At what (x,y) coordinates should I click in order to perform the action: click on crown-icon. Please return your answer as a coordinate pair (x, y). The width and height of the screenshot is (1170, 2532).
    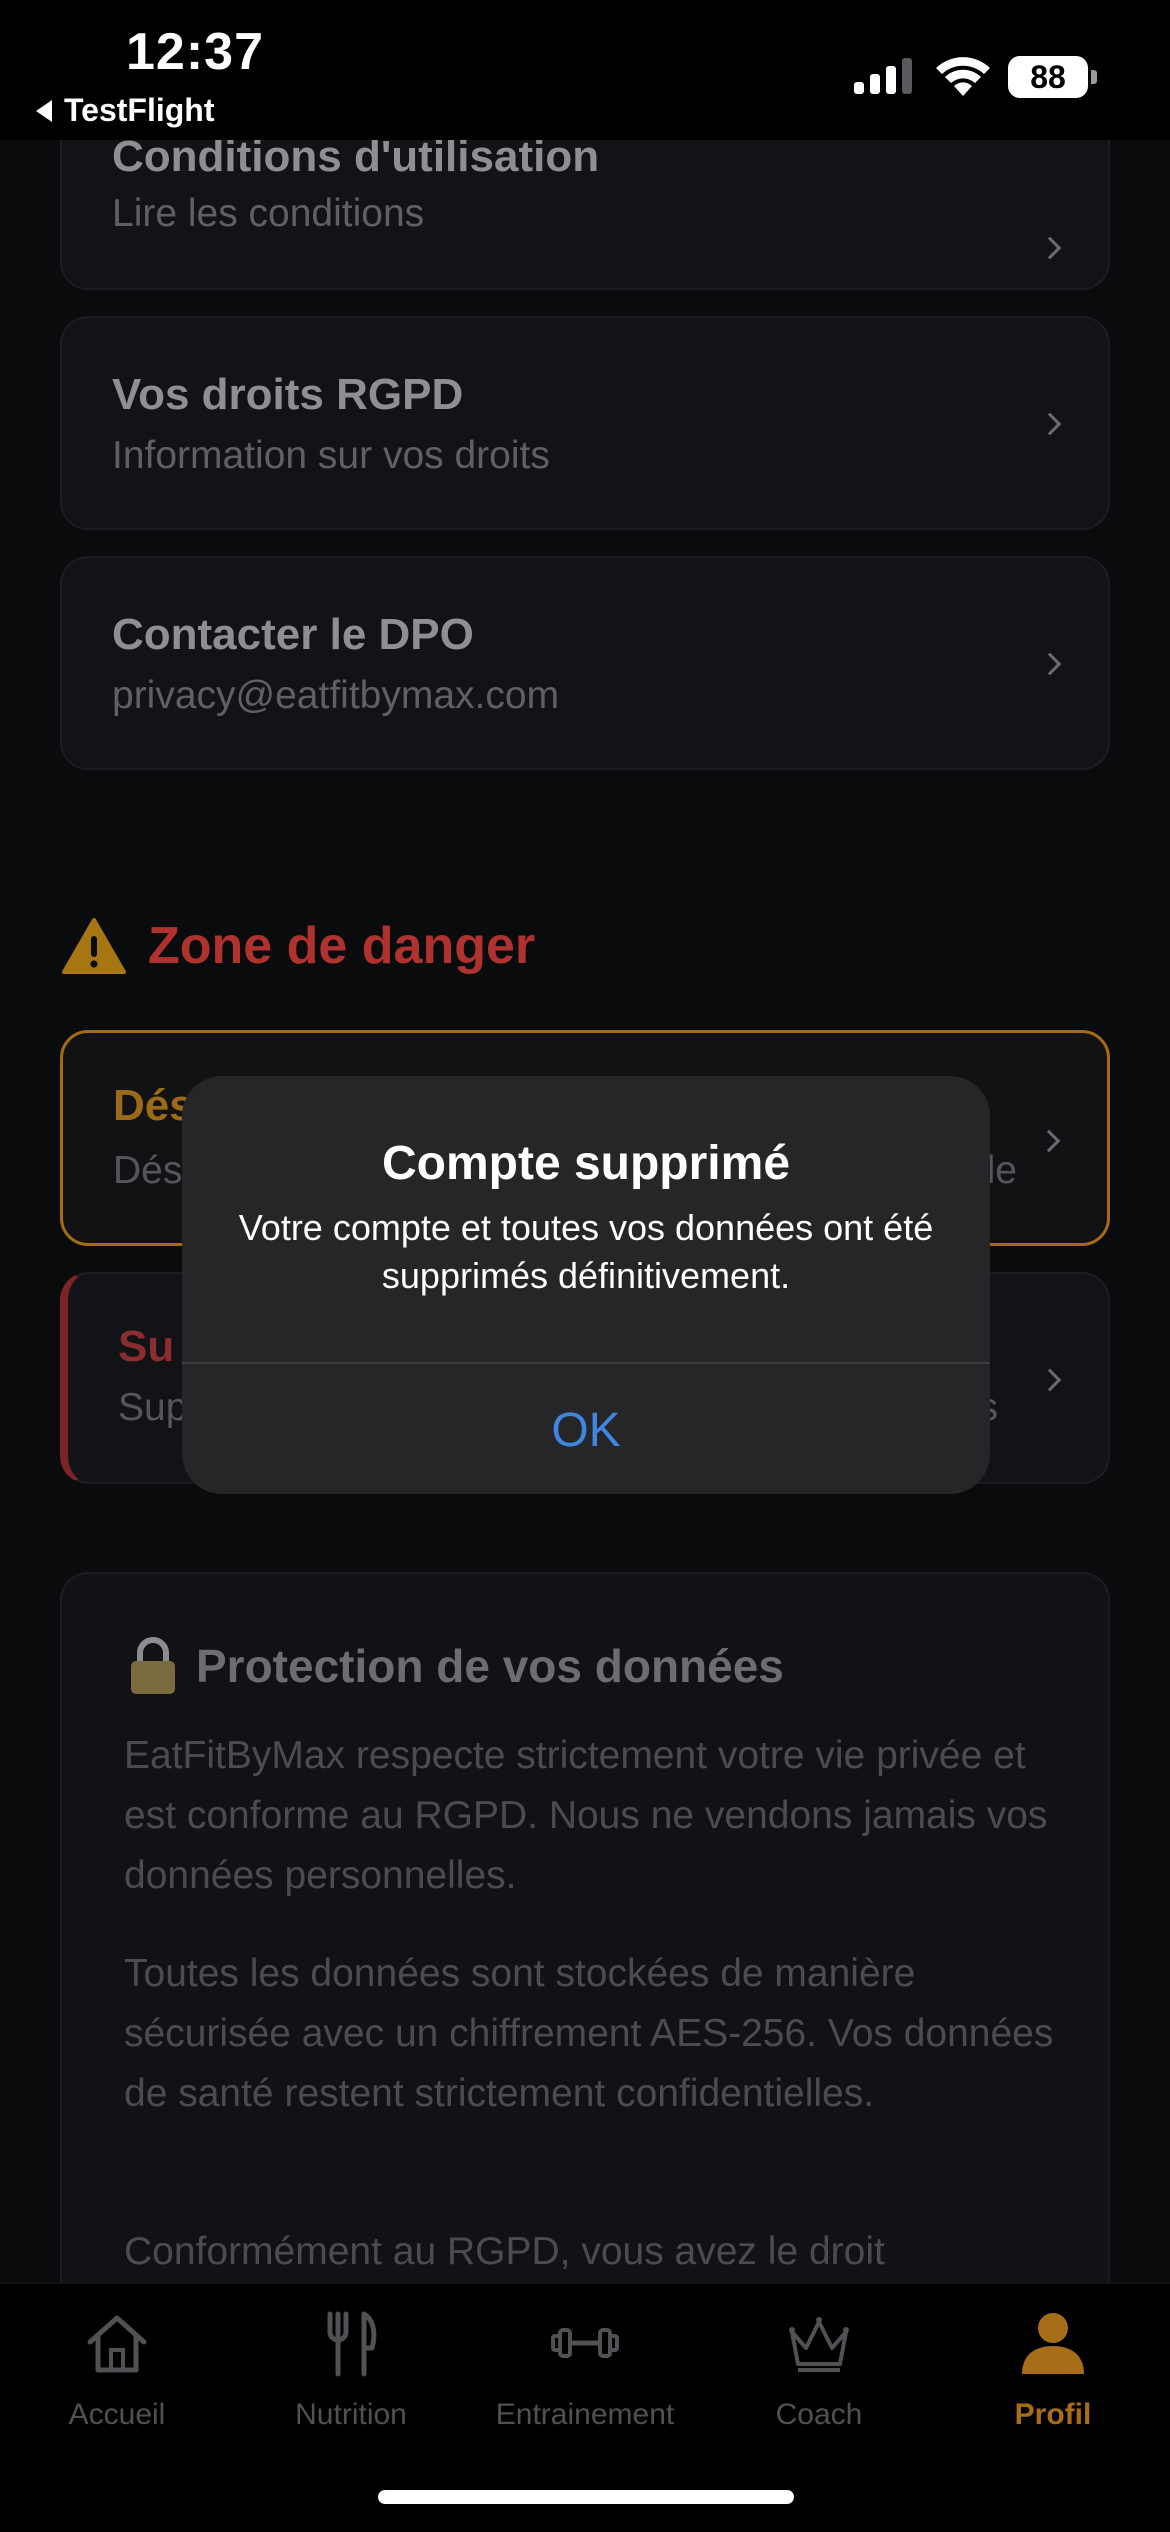
    Looking at the image, I should click on (819, 2344).